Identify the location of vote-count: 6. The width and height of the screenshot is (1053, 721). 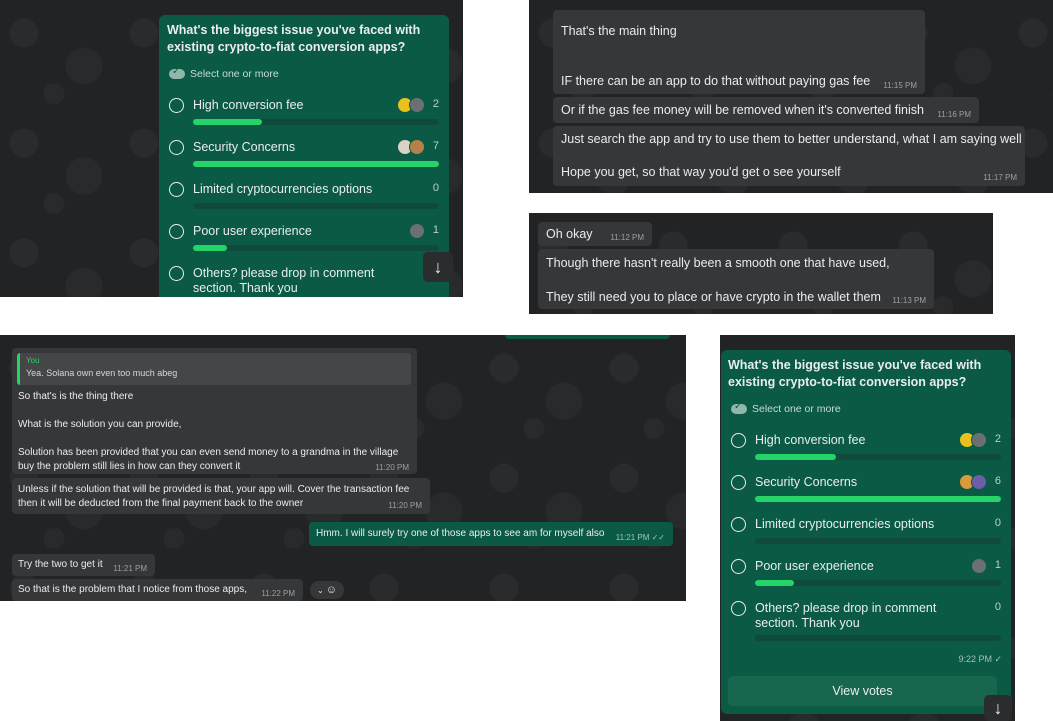
(997, 481).